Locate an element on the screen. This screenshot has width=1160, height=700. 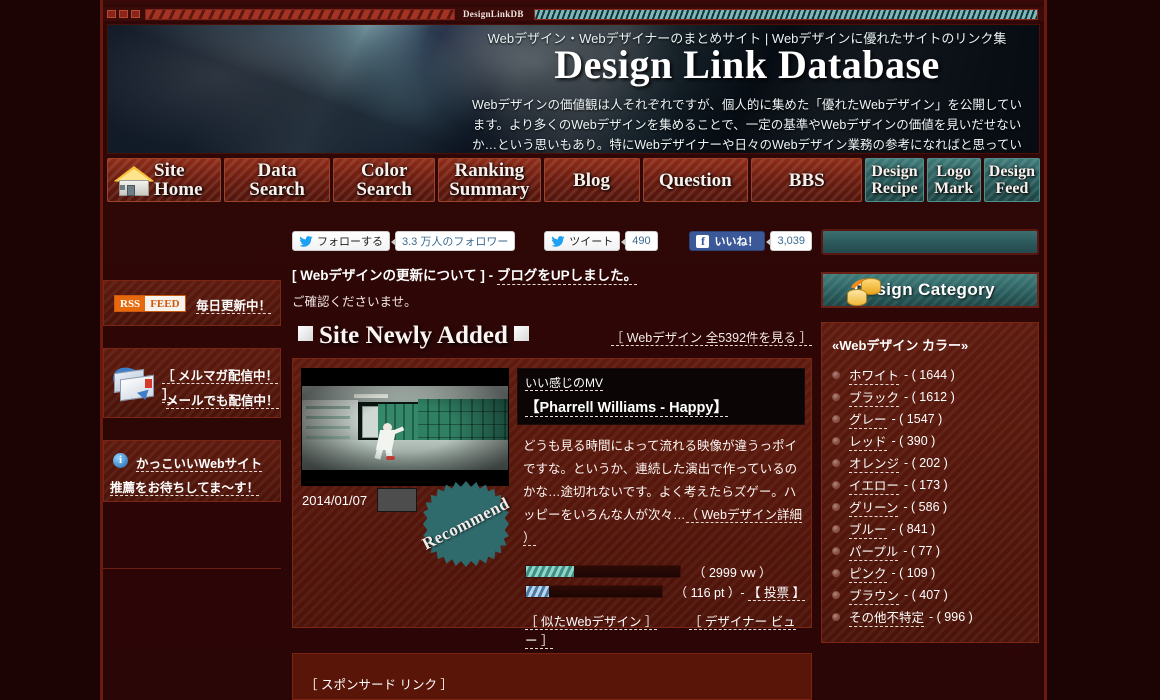
category-item-name: グレー is located at coordinates (868, 419).